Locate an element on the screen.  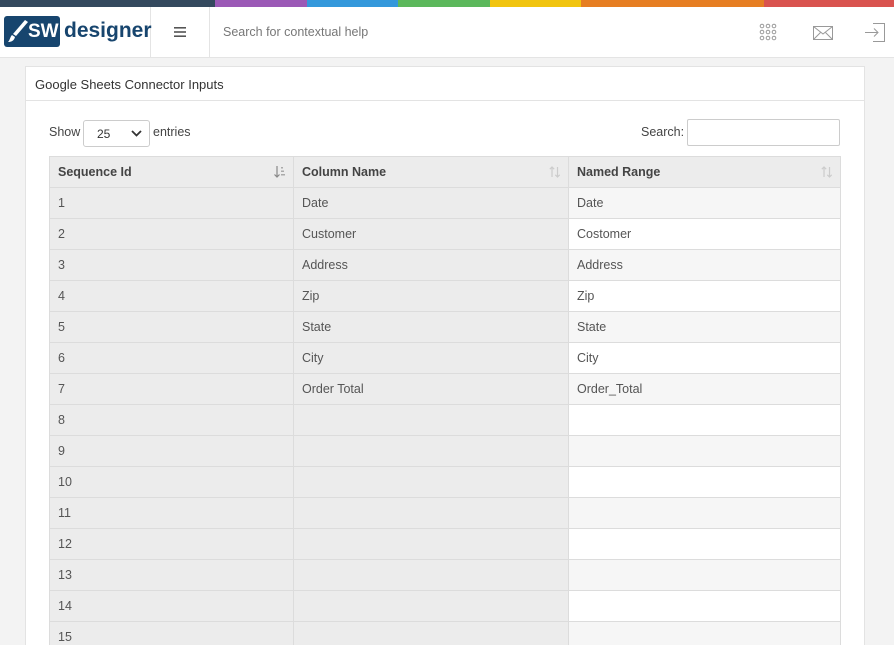
cell-named-range: Order_Total is located at coordinates (704, 389).